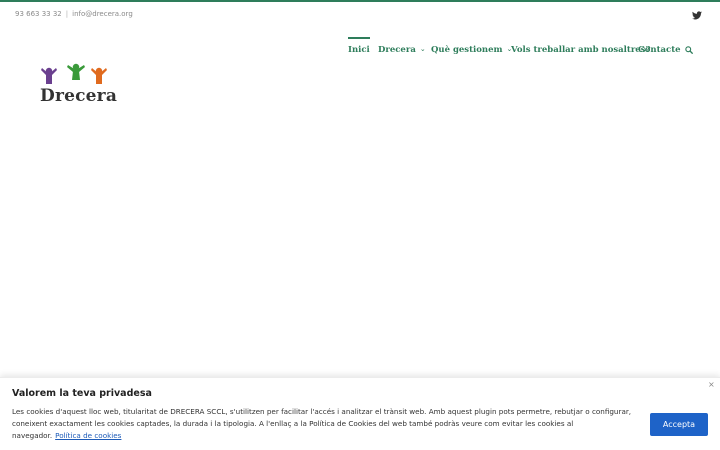 This screenshot has width=720, height=450. What do you see at coordinates (88, 435) in the screenshot?
I see `cookie-policy-link: Política de cookies` at bounding box center [88, 435].